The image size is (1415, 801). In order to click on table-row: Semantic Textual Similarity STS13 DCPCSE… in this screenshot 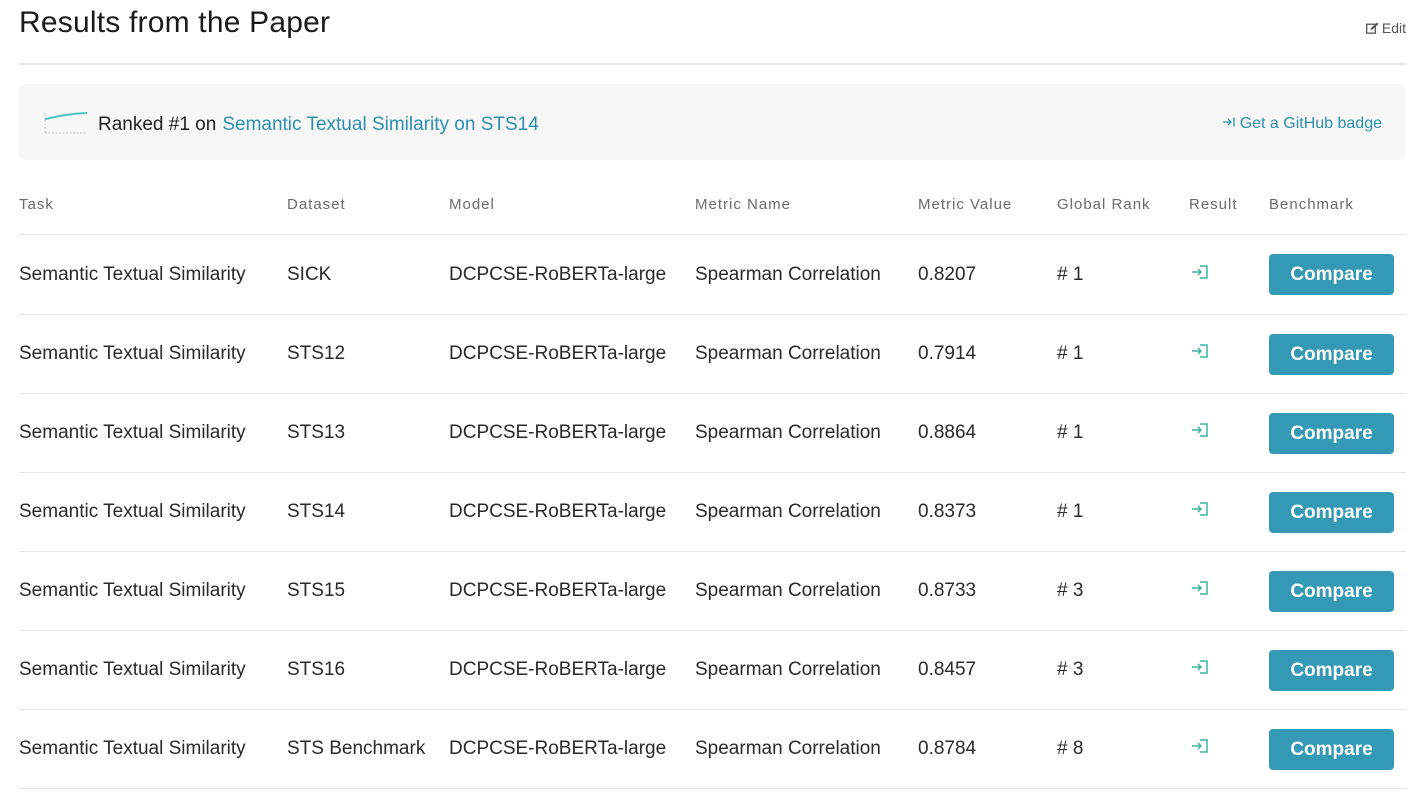, I will do `click(712, 433)`.